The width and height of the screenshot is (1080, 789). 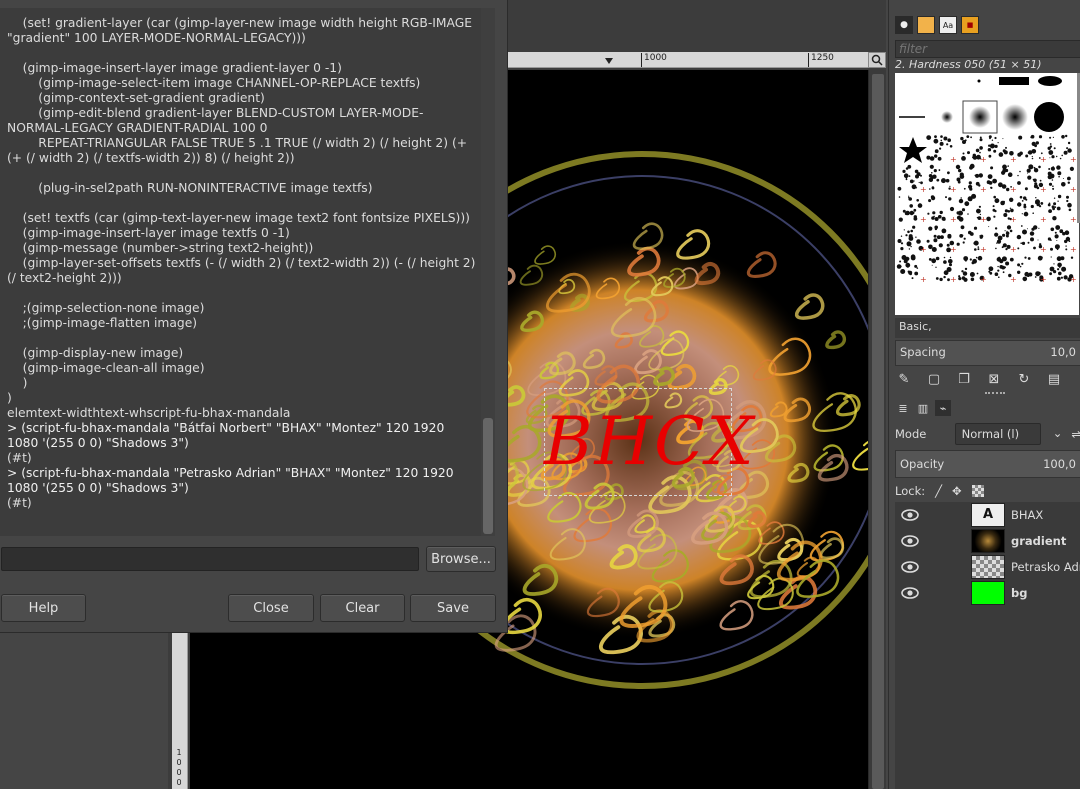 What do you see at coordinates (488, 272) in the screenshot?
I see `console-scrollbar` at bounding box center [488, 272].